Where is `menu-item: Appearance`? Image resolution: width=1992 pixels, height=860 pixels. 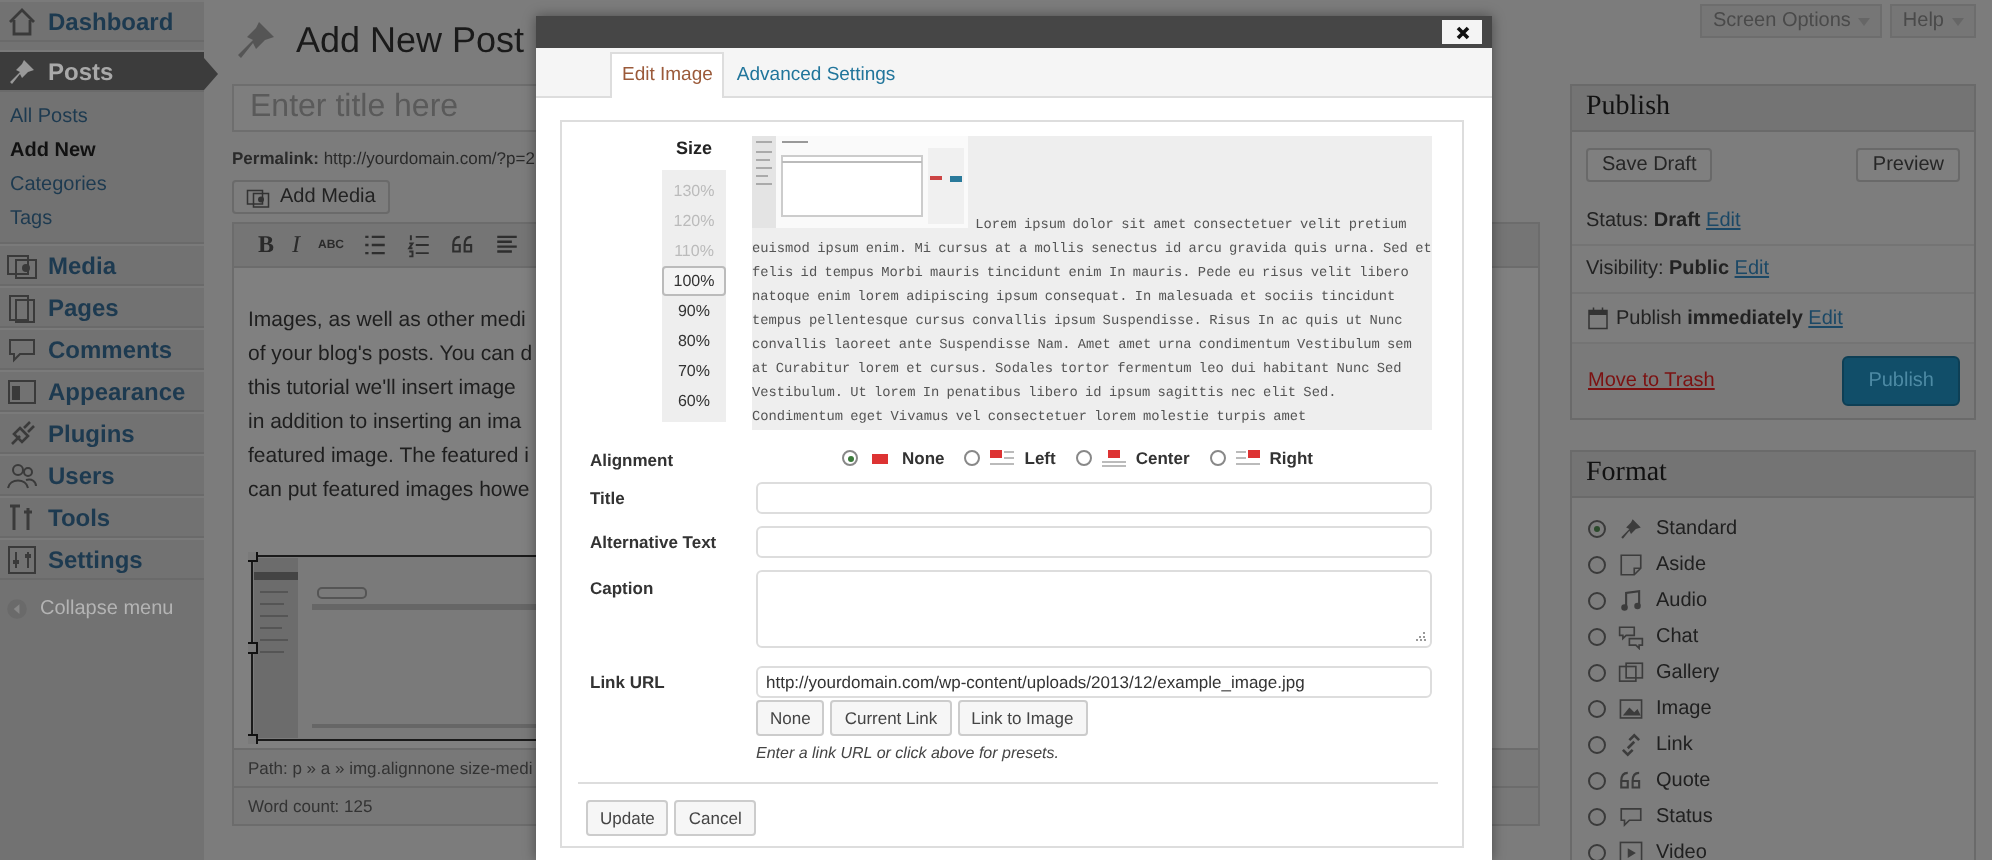
menu-item: Appearance is located at coordinates (102, 391).